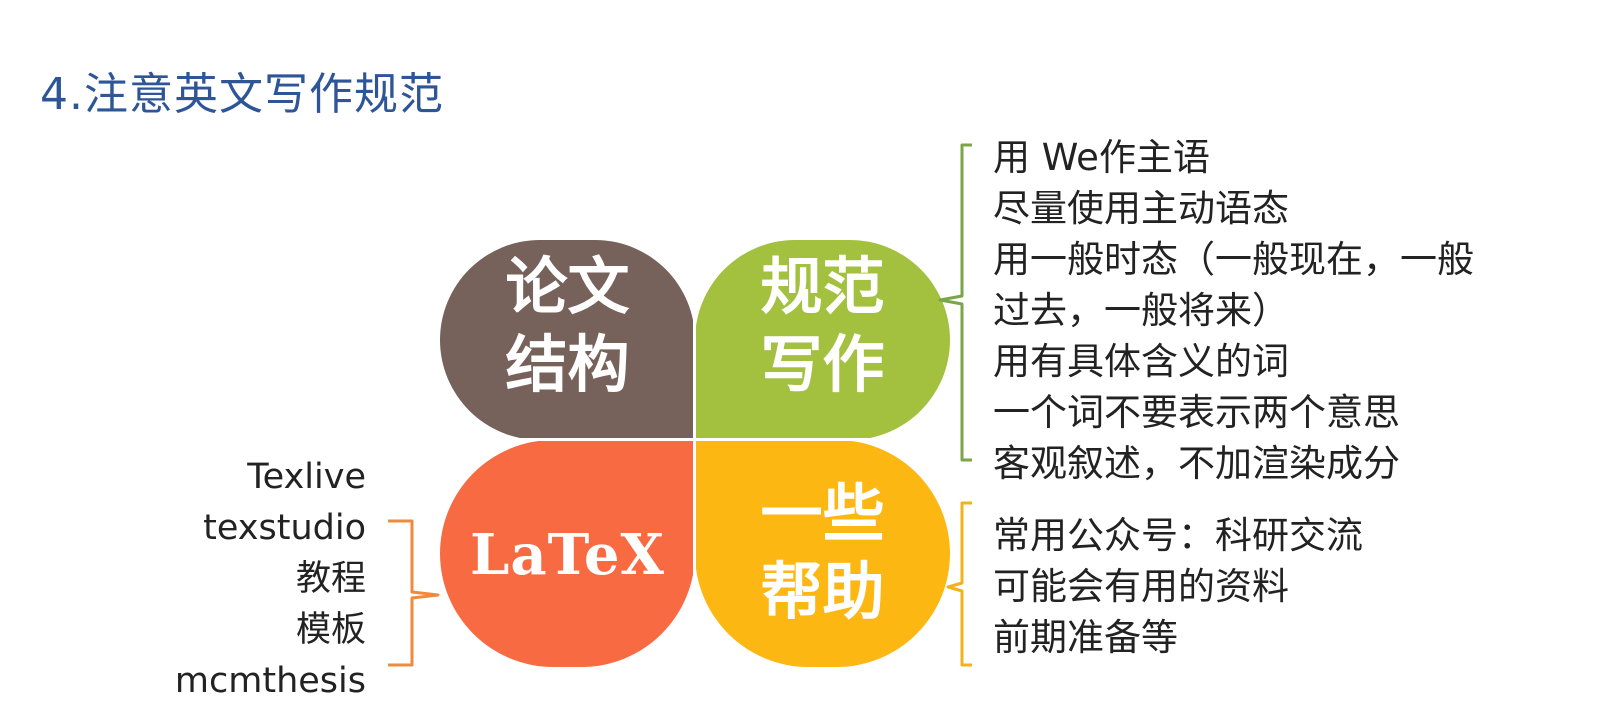 The height and width of the screenshot is (725, 1604). Describe the element at coordinates (1101, 157) in the screenshot. I see `list-item: 用 We作主语` at that location.